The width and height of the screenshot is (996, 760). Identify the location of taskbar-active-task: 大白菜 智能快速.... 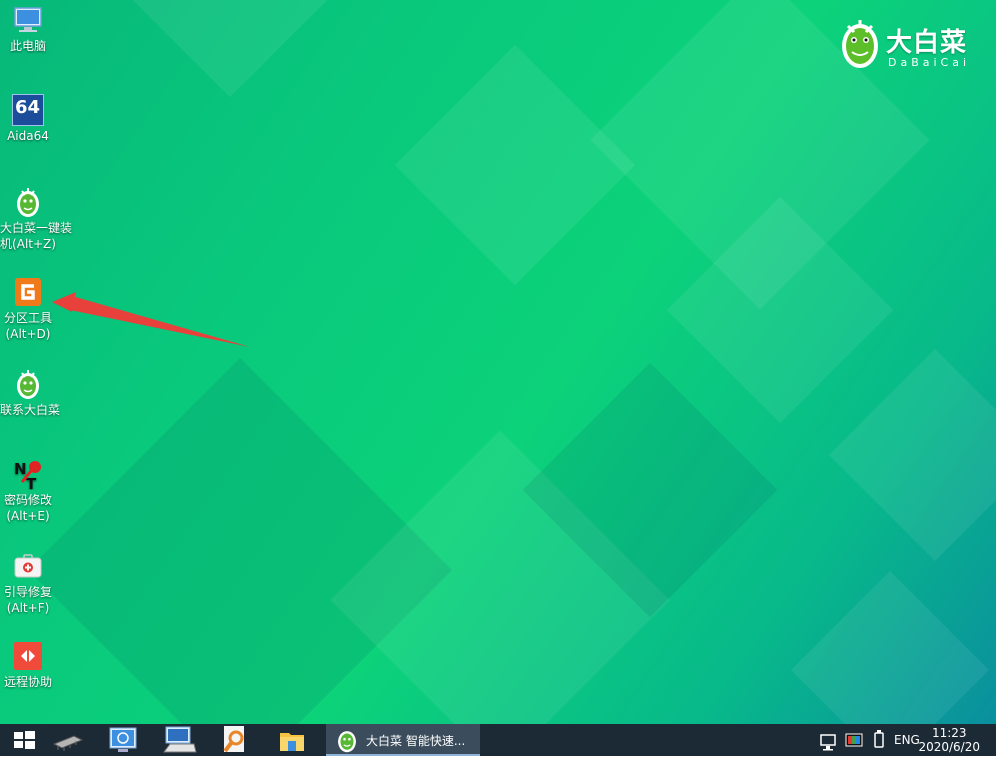
(403, 740).